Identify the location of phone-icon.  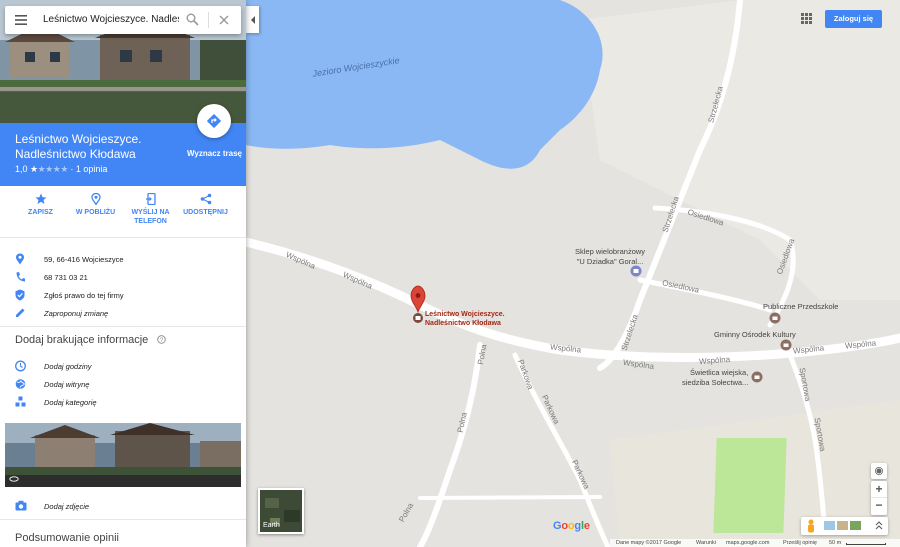
(20, 277).